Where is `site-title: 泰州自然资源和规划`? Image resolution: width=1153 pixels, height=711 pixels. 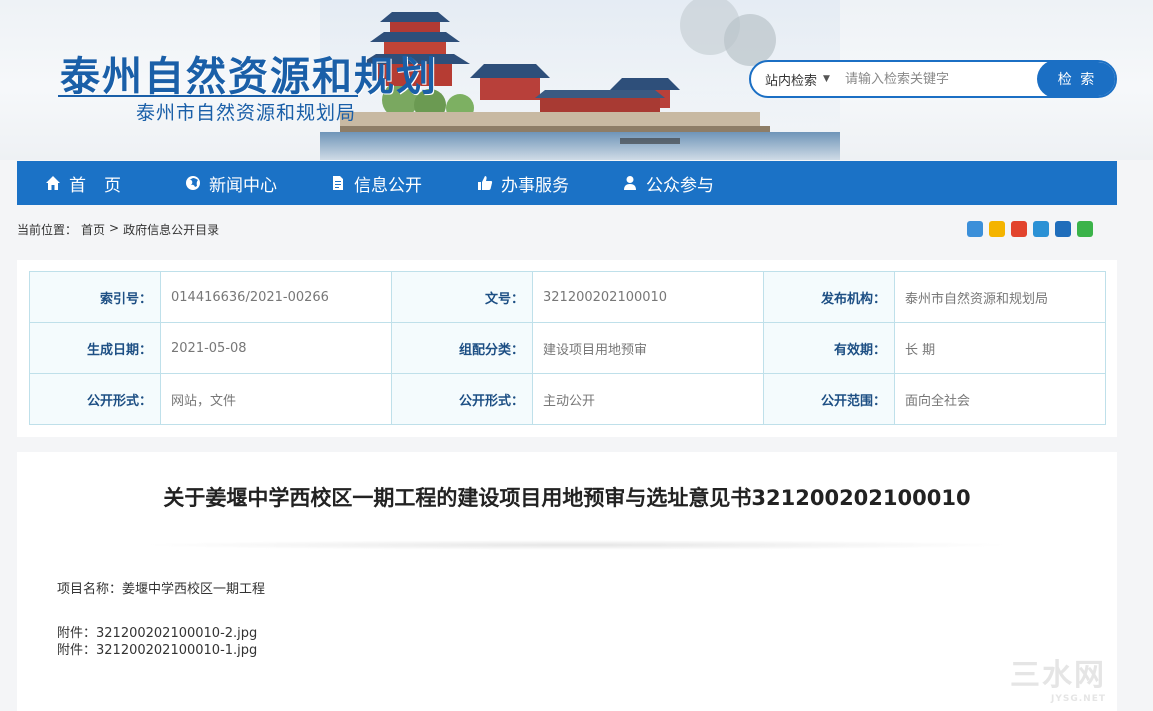 site-title: 泰州自然资源和规划 is located at coordinates (249, 77).